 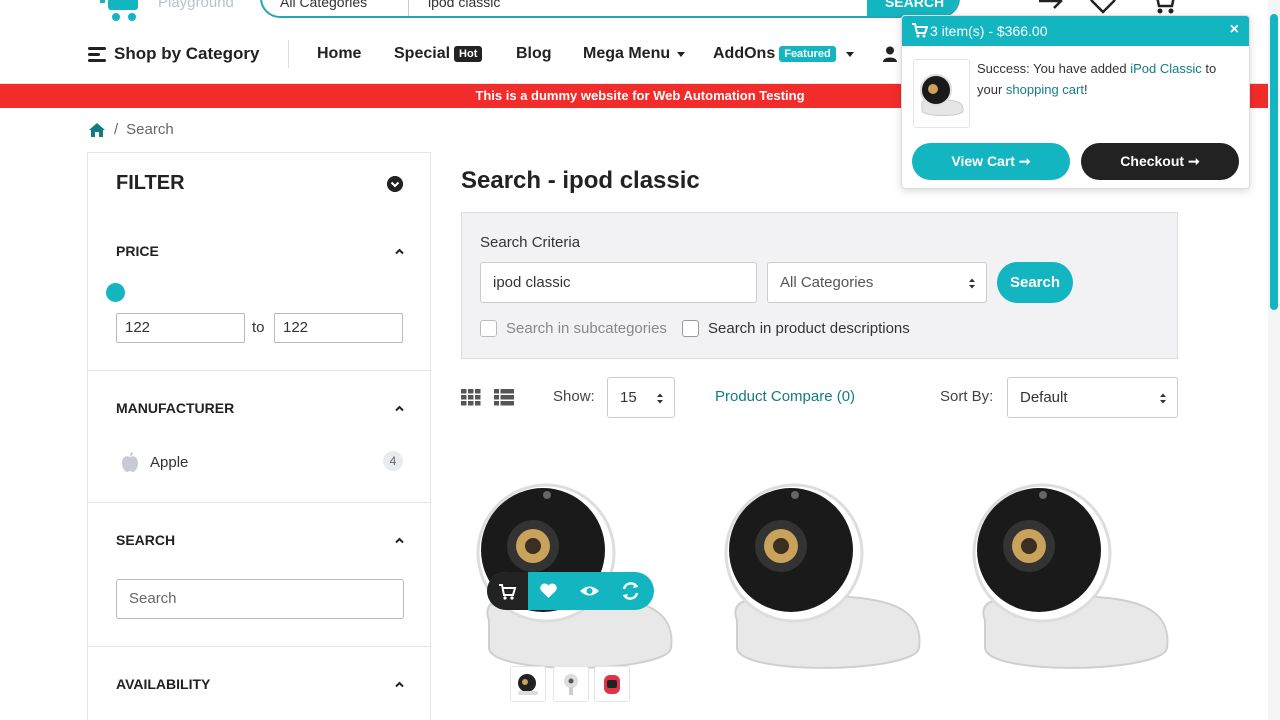 What do you see at coordinates (1051, 8) in the screenshot?
I see `compare-arrow-icon` at bounding box center [1051, 8].